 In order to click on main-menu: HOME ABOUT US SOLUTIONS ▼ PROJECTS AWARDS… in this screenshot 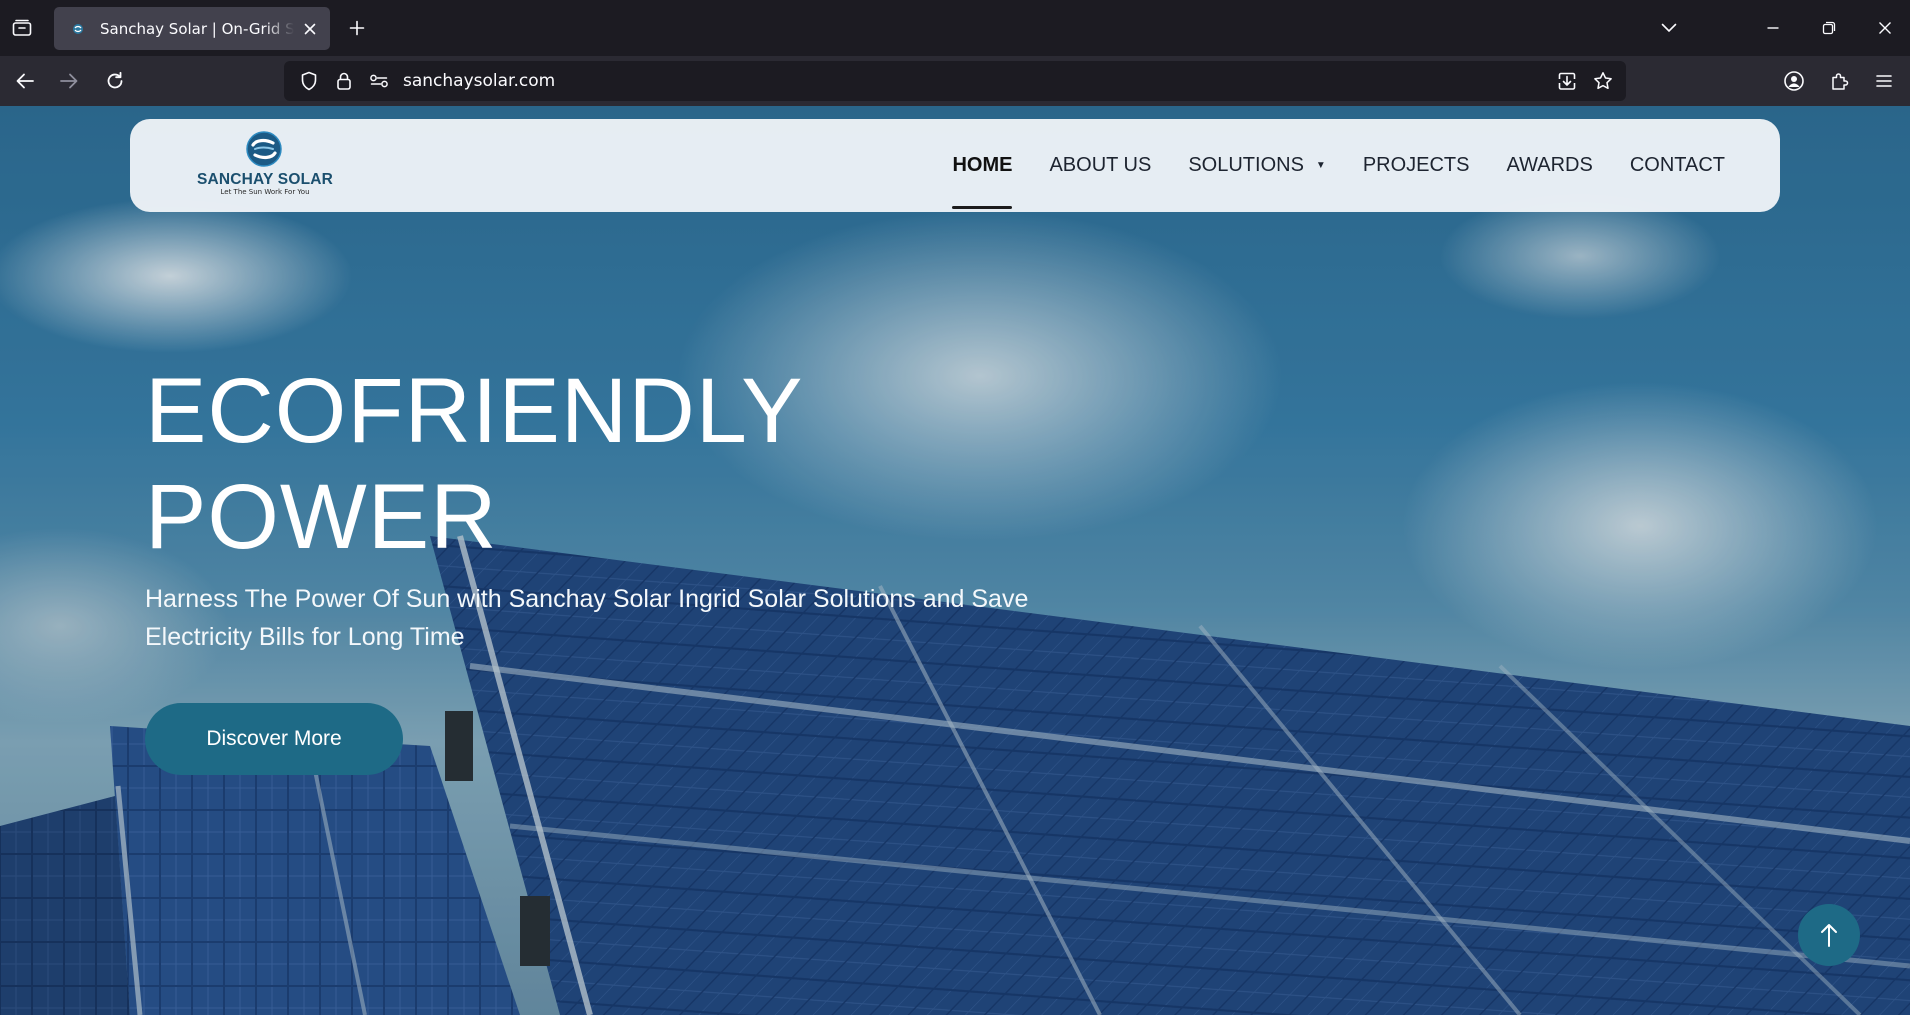, I will do `click(1320, 165)`.